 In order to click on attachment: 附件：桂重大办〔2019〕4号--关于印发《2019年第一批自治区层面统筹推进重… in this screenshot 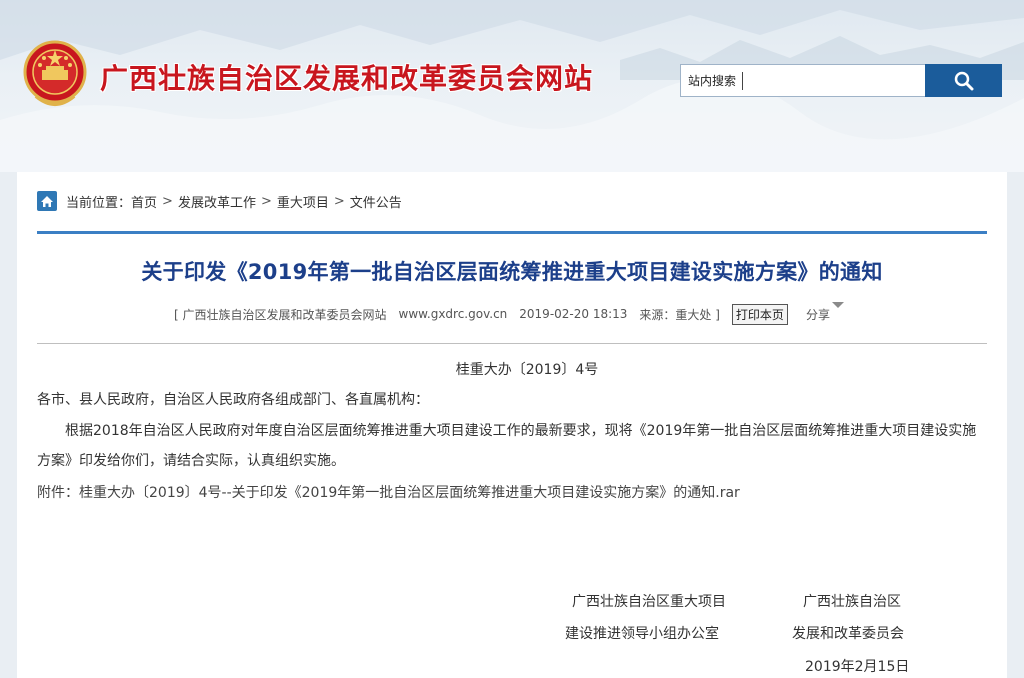, I will do `click(512, 493)`.